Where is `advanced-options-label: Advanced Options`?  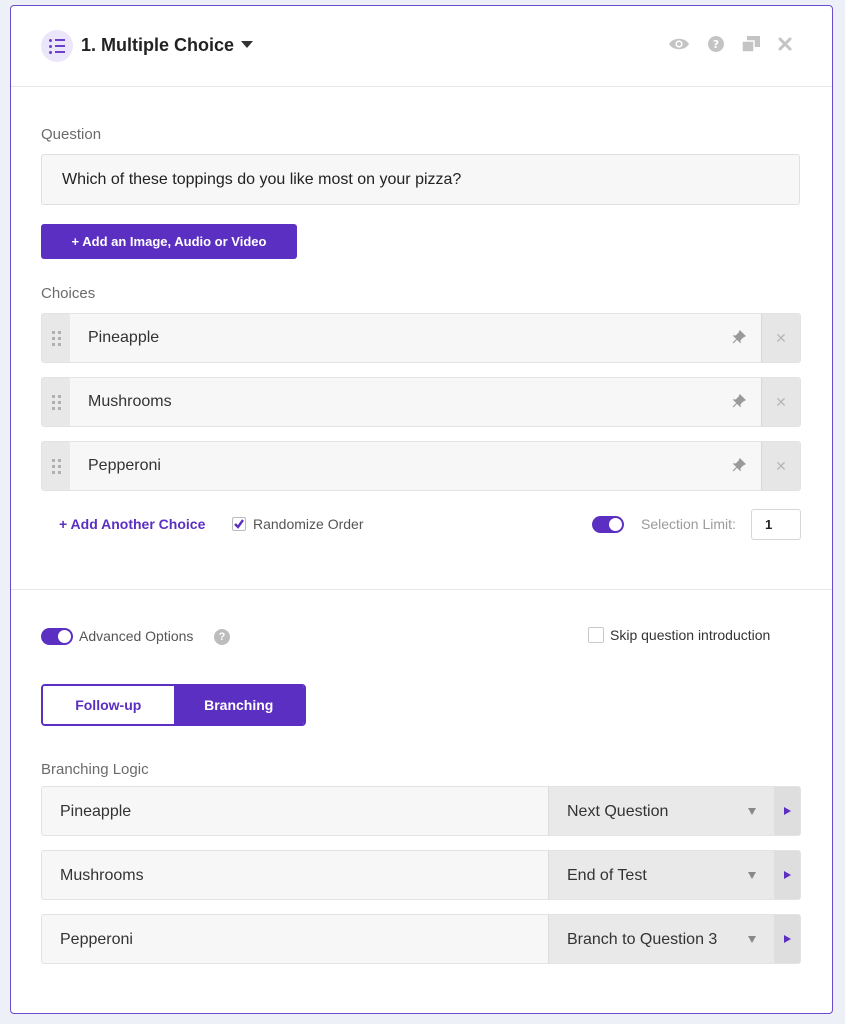 advanced-options-label: Advanced Options is located at coordinates (136, 636).